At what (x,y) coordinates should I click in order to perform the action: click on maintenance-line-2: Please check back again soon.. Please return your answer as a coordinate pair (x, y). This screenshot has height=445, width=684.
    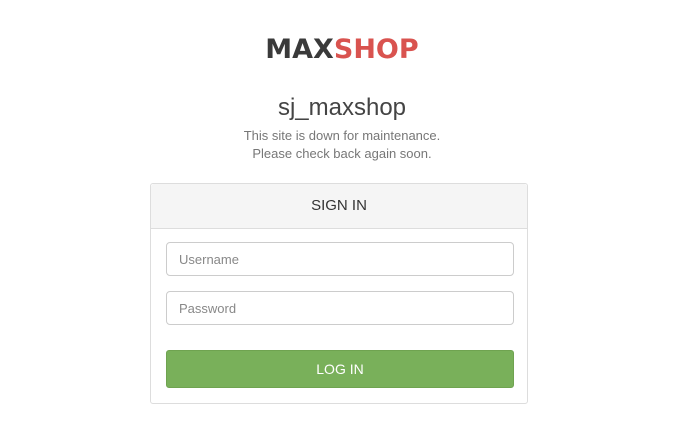
    Looking at the image, I should click on (342, 153).